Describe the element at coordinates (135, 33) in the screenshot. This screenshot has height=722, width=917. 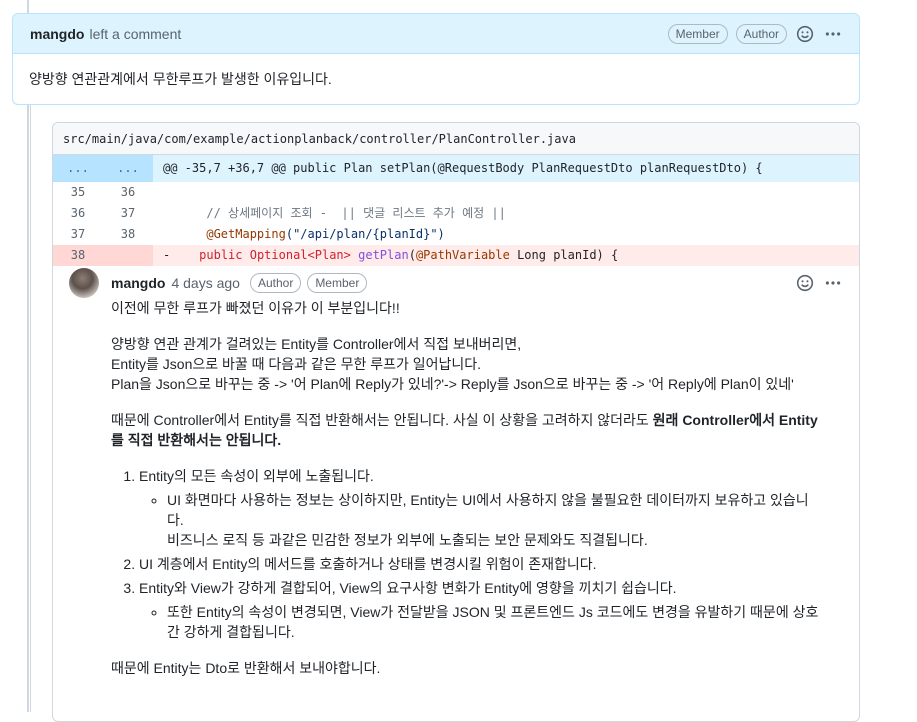
I see `comment-action: left a comment` at that location.